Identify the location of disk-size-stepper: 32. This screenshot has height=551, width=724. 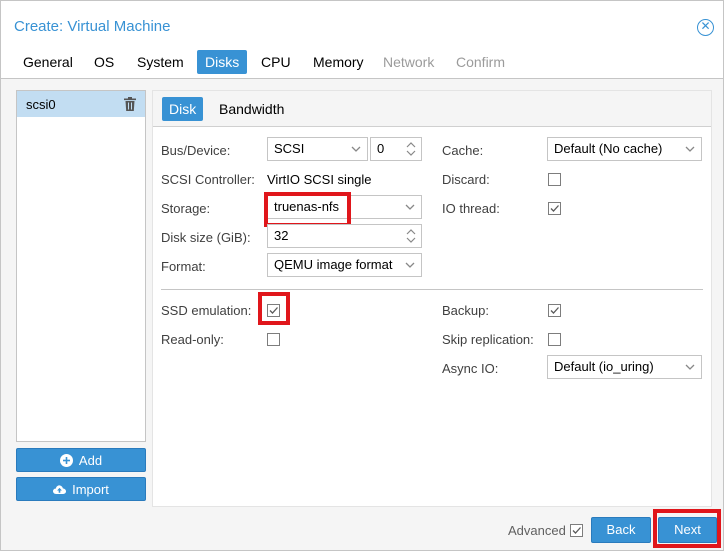
(344, 236).